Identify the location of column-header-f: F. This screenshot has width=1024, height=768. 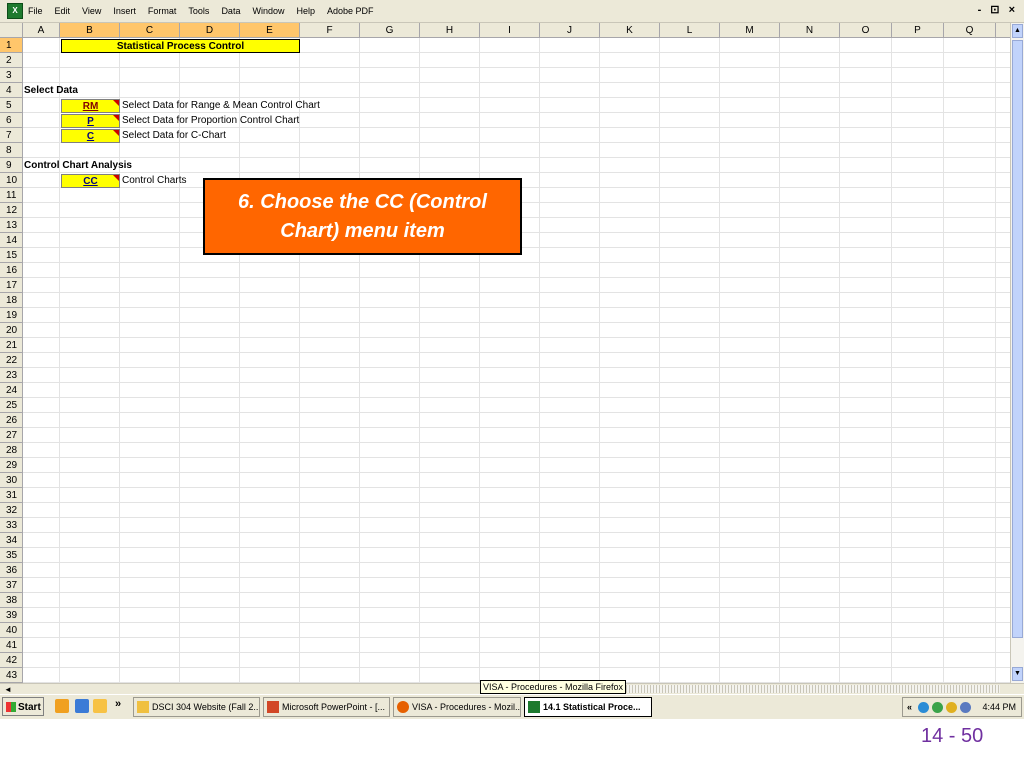
(330, 30).